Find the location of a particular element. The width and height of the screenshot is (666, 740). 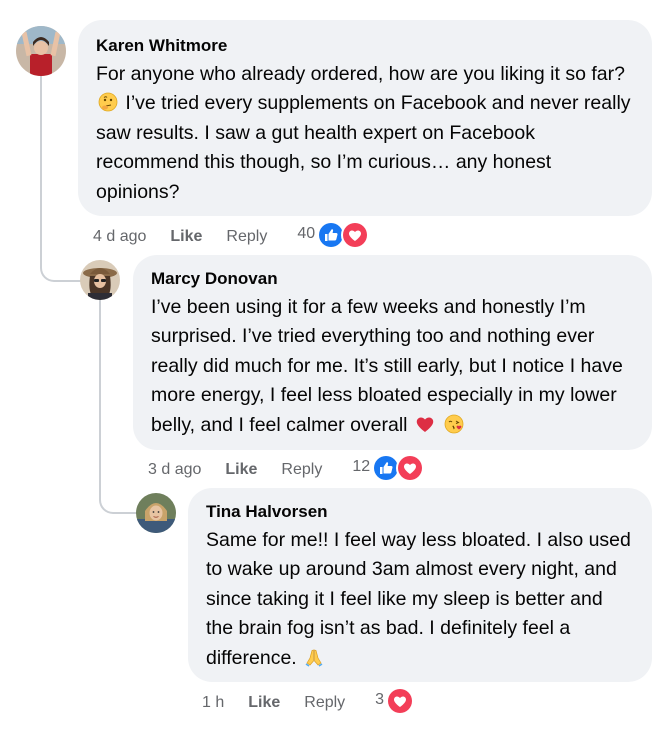

comment-actions: 1 h Like Reply 3 is located at coordinates (308, 701).